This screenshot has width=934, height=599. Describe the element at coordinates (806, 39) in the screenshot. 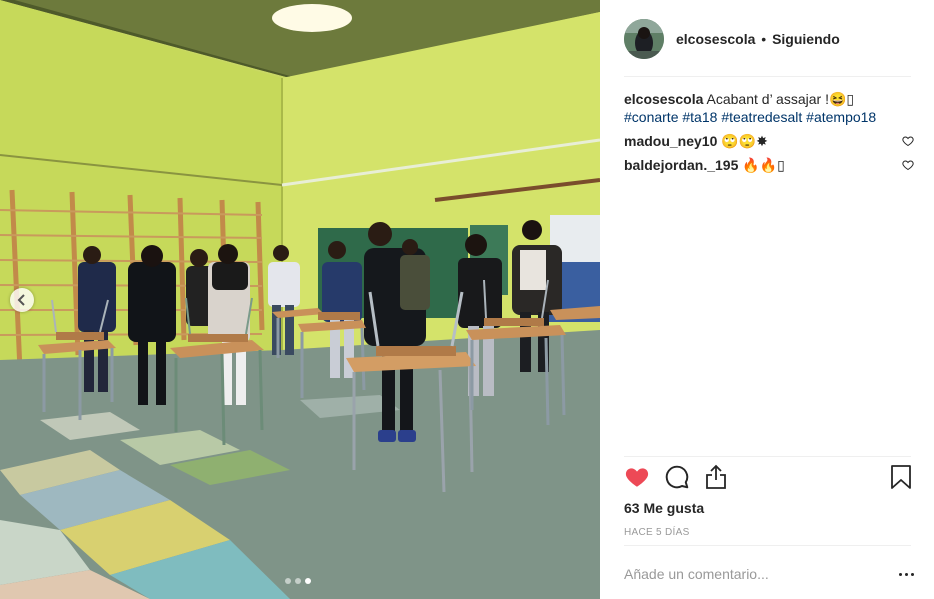

I see `follow-status-button: Siguiendo` at that location.